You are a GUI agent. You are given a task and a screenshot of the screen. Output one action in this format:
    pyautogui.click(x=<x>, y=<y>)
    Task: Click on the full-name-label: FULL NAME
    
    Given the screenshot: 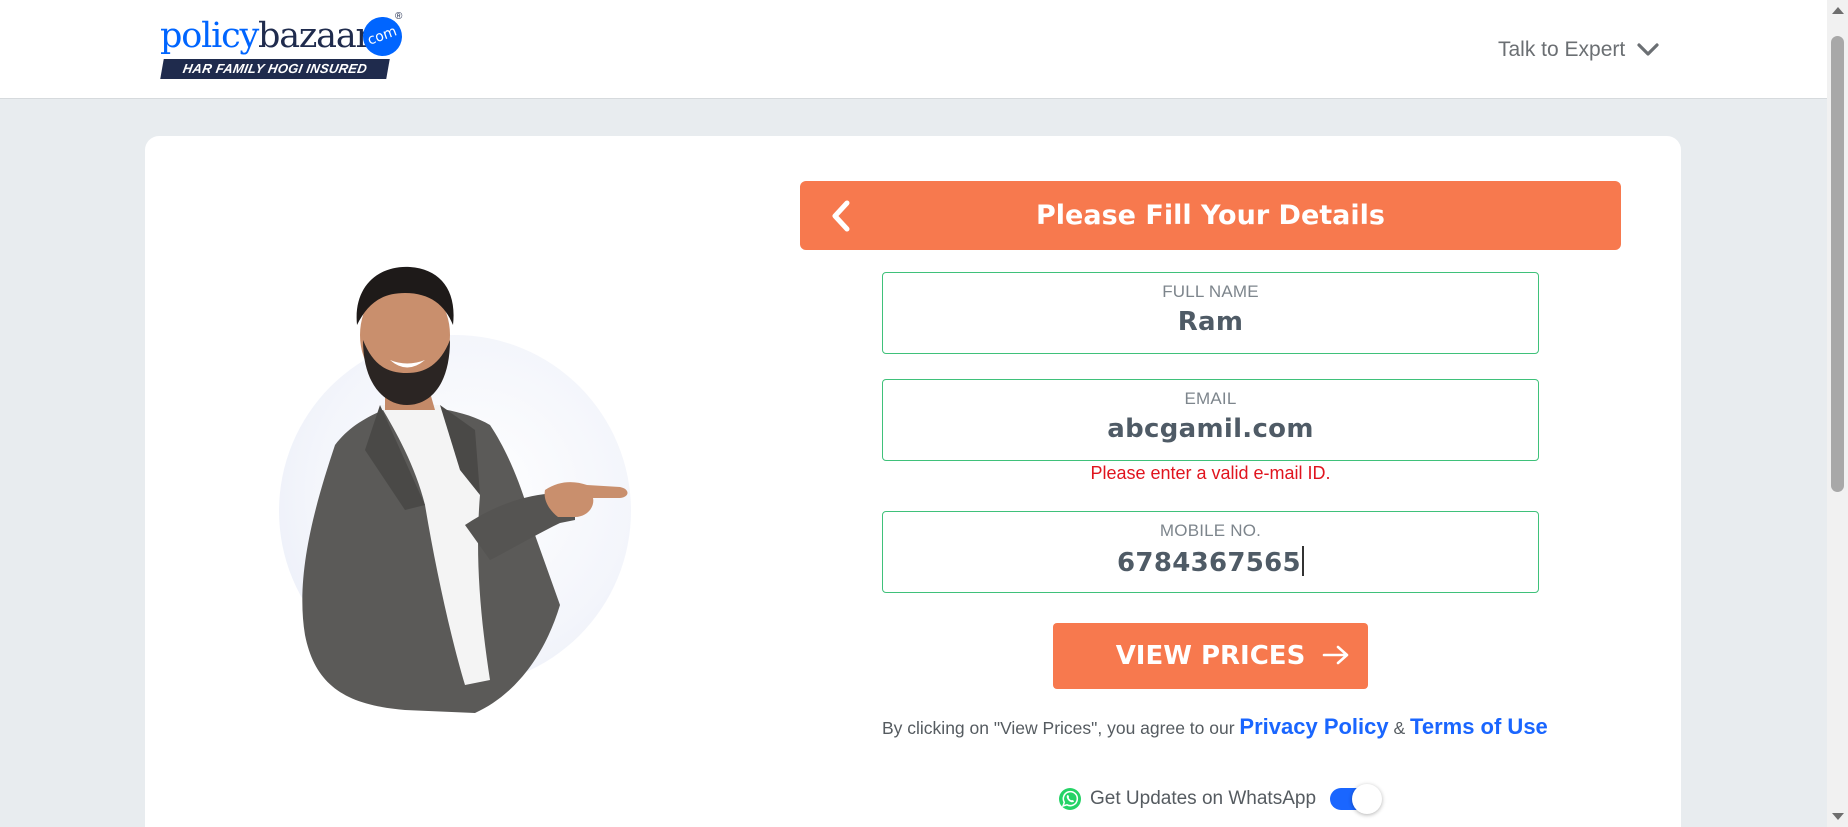 What is the action you would take?
    pyautogui.click(x=1210, y=291)
    